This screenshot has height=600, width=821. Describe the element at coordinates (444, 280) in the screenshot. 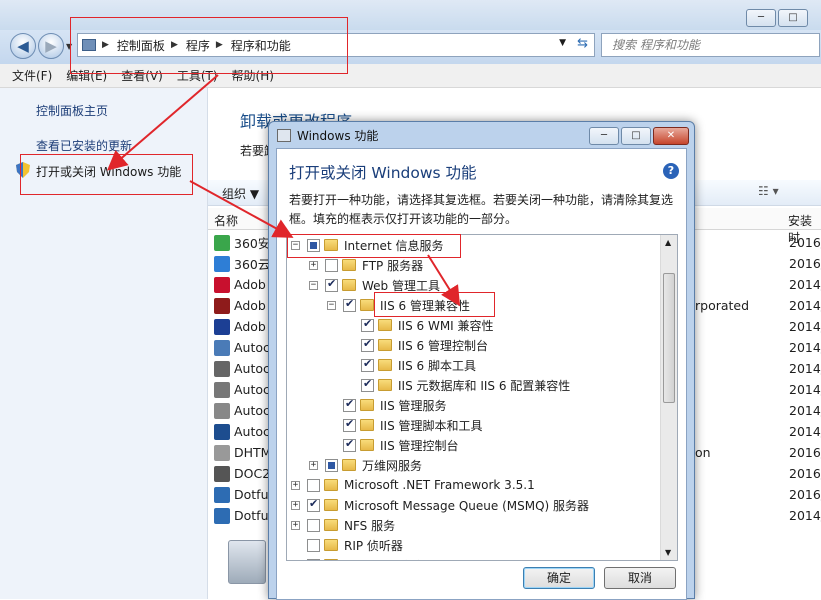

I see `arrow-to-iis6` at that location.